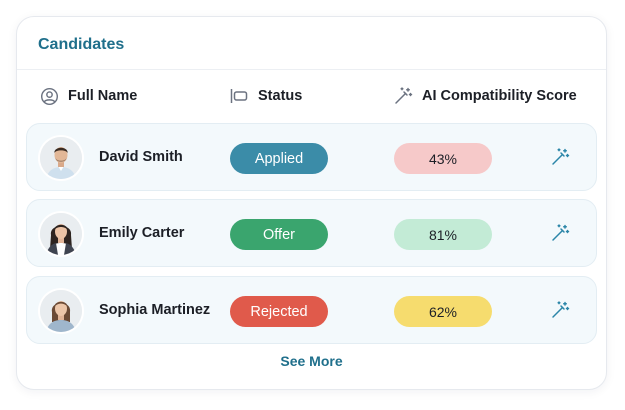  What do you see at coordinates (103, 96) in the screenshot?
I see `column-label-full-name: Full Name` at bounding box center [103, 96].